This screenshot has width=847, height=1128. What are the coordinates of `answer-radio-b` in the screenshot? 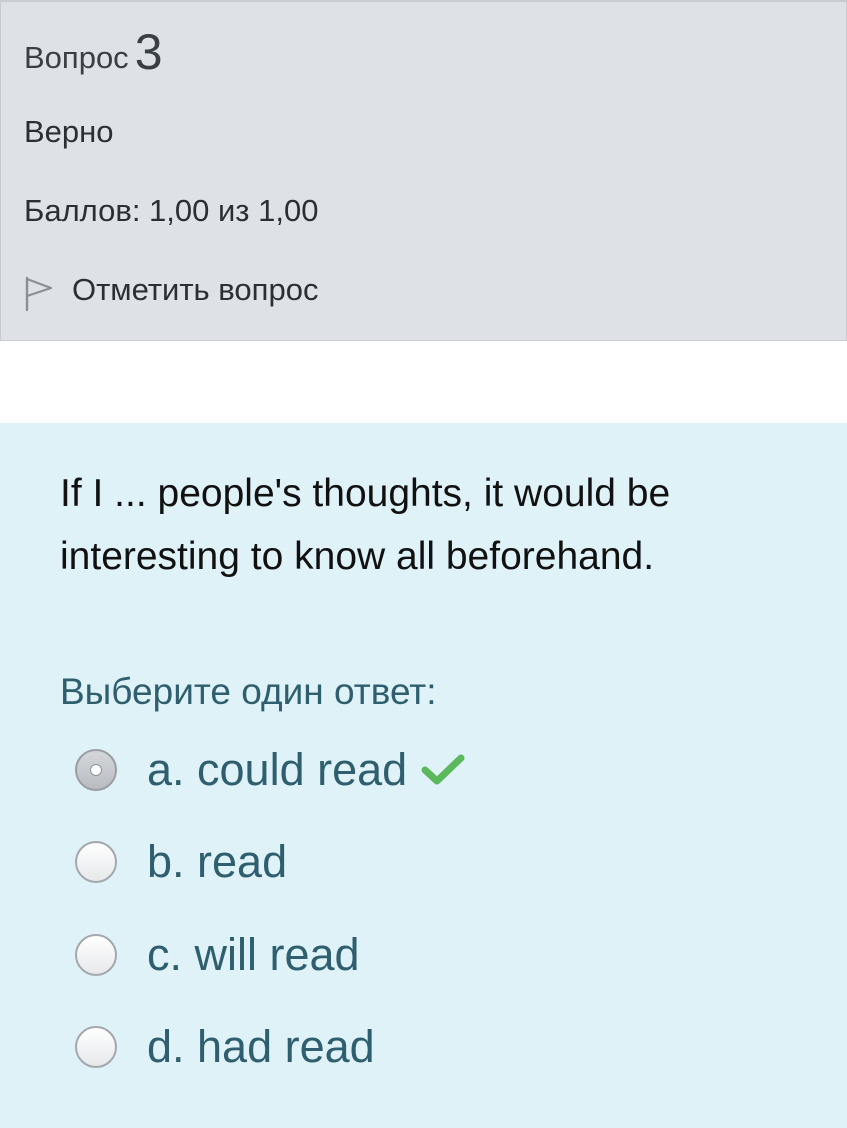 It's located at (96, 862).